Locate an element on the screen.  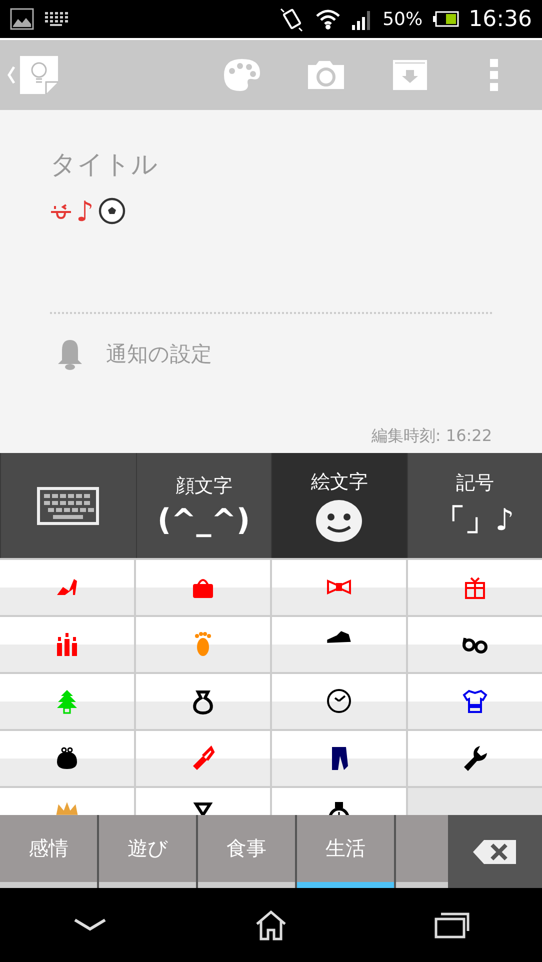
backspace-button is located at coordinates (495, 851).